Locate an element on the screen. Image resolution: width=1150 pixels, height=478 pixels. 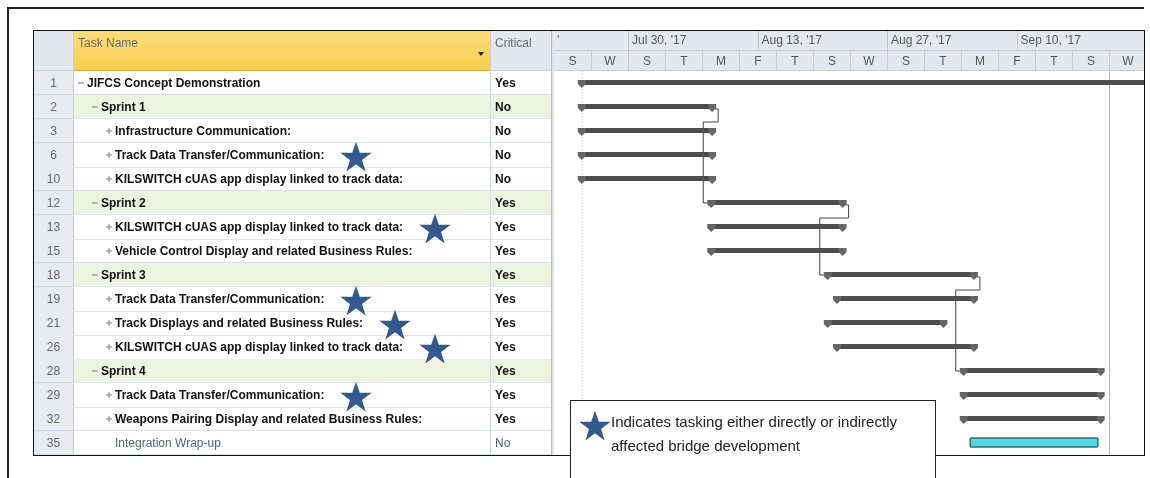
task-name: JIFCS Concept Demonstration is located at coordinates (174, 82).